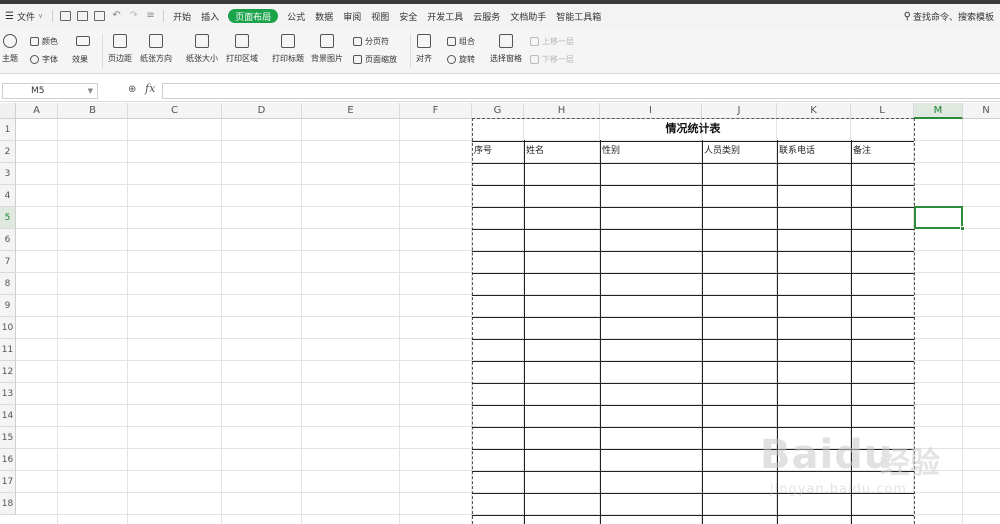  I want to click on formula-bar: M5 ▼ ⊕ fx, so click(500, 91).